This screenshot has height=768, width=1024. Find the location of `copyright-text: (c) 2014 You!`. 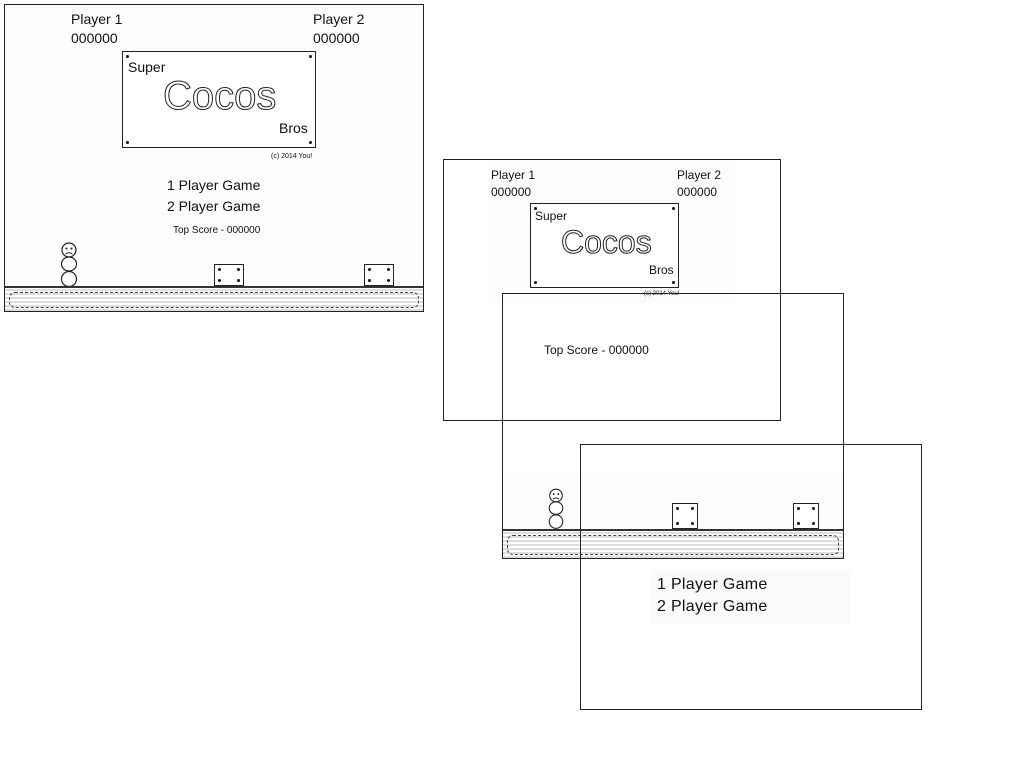

copyright-text: (c) 2014 You! is located at coordinates (292, 156).